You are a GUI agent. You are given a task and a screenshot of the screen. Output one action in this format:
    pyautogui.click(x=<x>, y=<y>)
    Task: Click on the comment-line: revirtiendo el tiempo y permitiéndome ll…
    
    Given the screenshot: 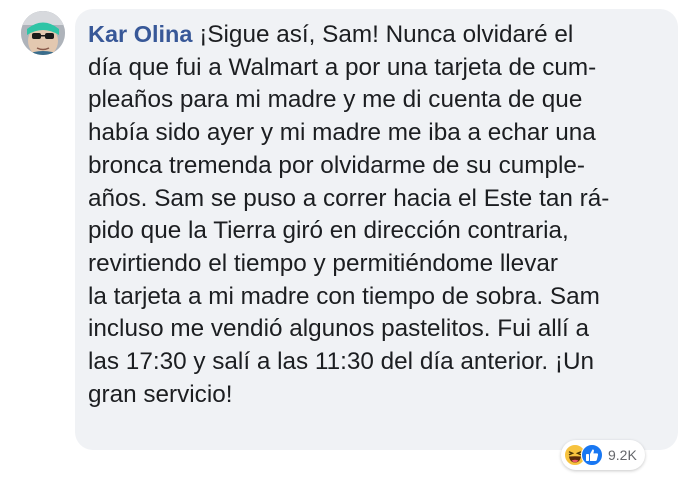 What is the action you would take?
    pyautogui.click(x=323, y=263)
    